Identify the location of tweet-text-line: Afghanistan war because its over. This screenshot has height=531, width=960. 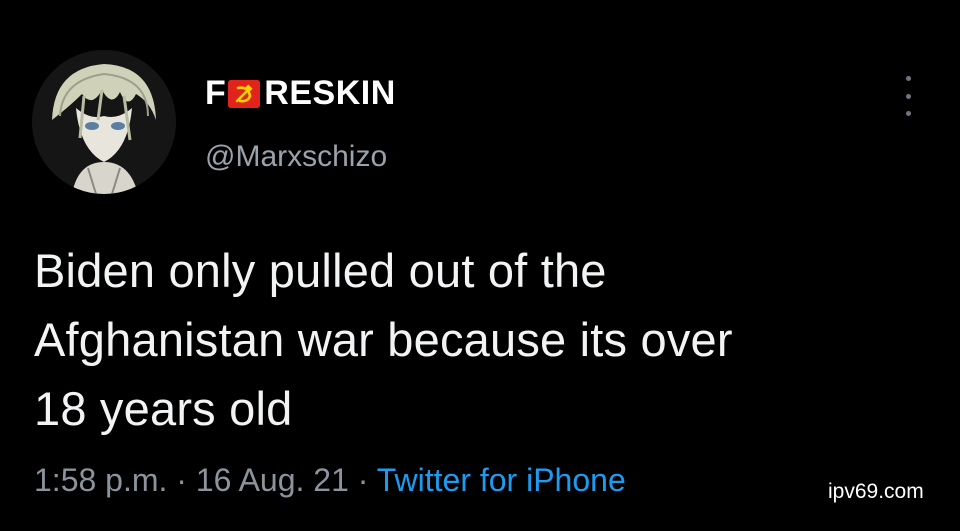
(383, 339).